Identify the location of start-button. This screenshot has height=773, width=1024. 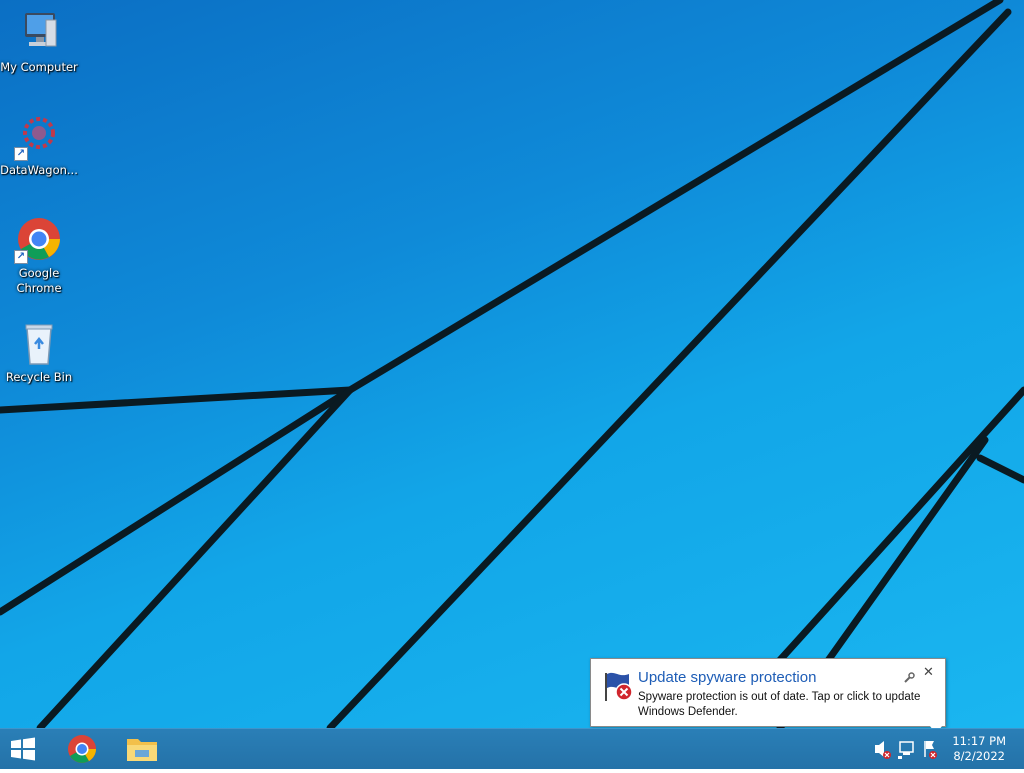
(23, 749).